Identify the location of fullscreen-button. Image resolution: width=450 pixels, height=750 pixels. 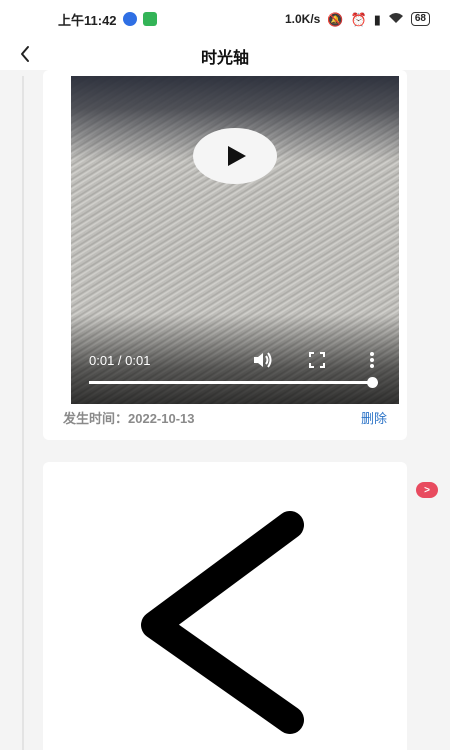
(317, 360).